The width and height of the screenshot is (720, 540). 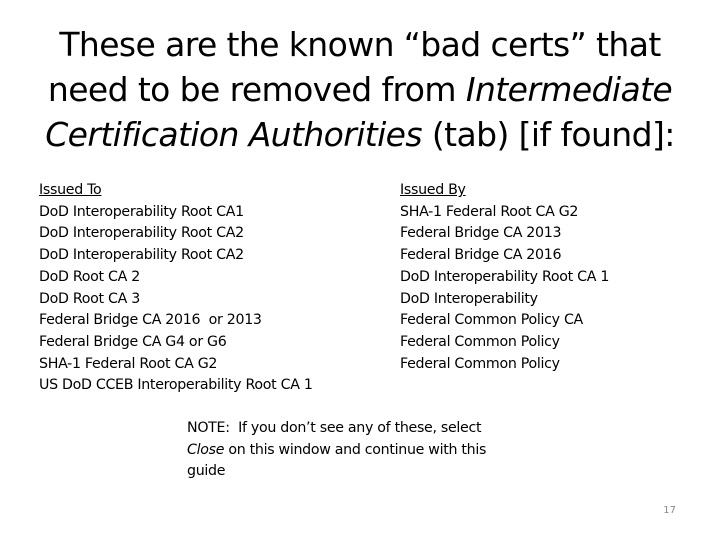 What do you see at coordinates (433, 190) in the screenshot?
I see `issued-by-header: Issued By` at bounding box center [433, 190].